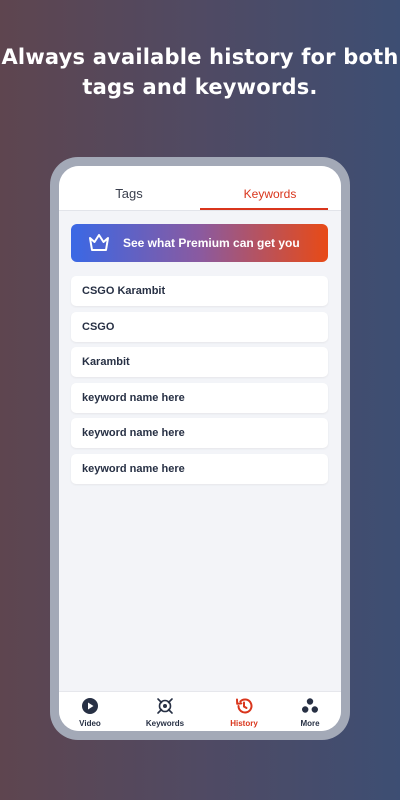 Image resolution: width=400 pixels, height=800 pixels. I want to click on promo-headline-line1: Always available history for both, so click(200, 57).